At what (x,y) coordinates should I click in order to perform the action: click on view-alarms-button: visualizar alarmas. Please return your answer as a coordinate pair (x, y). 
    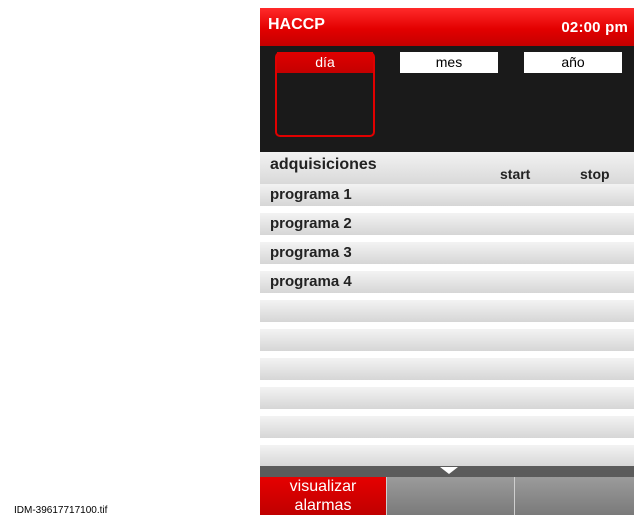
    Looking at the image, I should click on (323, 496).